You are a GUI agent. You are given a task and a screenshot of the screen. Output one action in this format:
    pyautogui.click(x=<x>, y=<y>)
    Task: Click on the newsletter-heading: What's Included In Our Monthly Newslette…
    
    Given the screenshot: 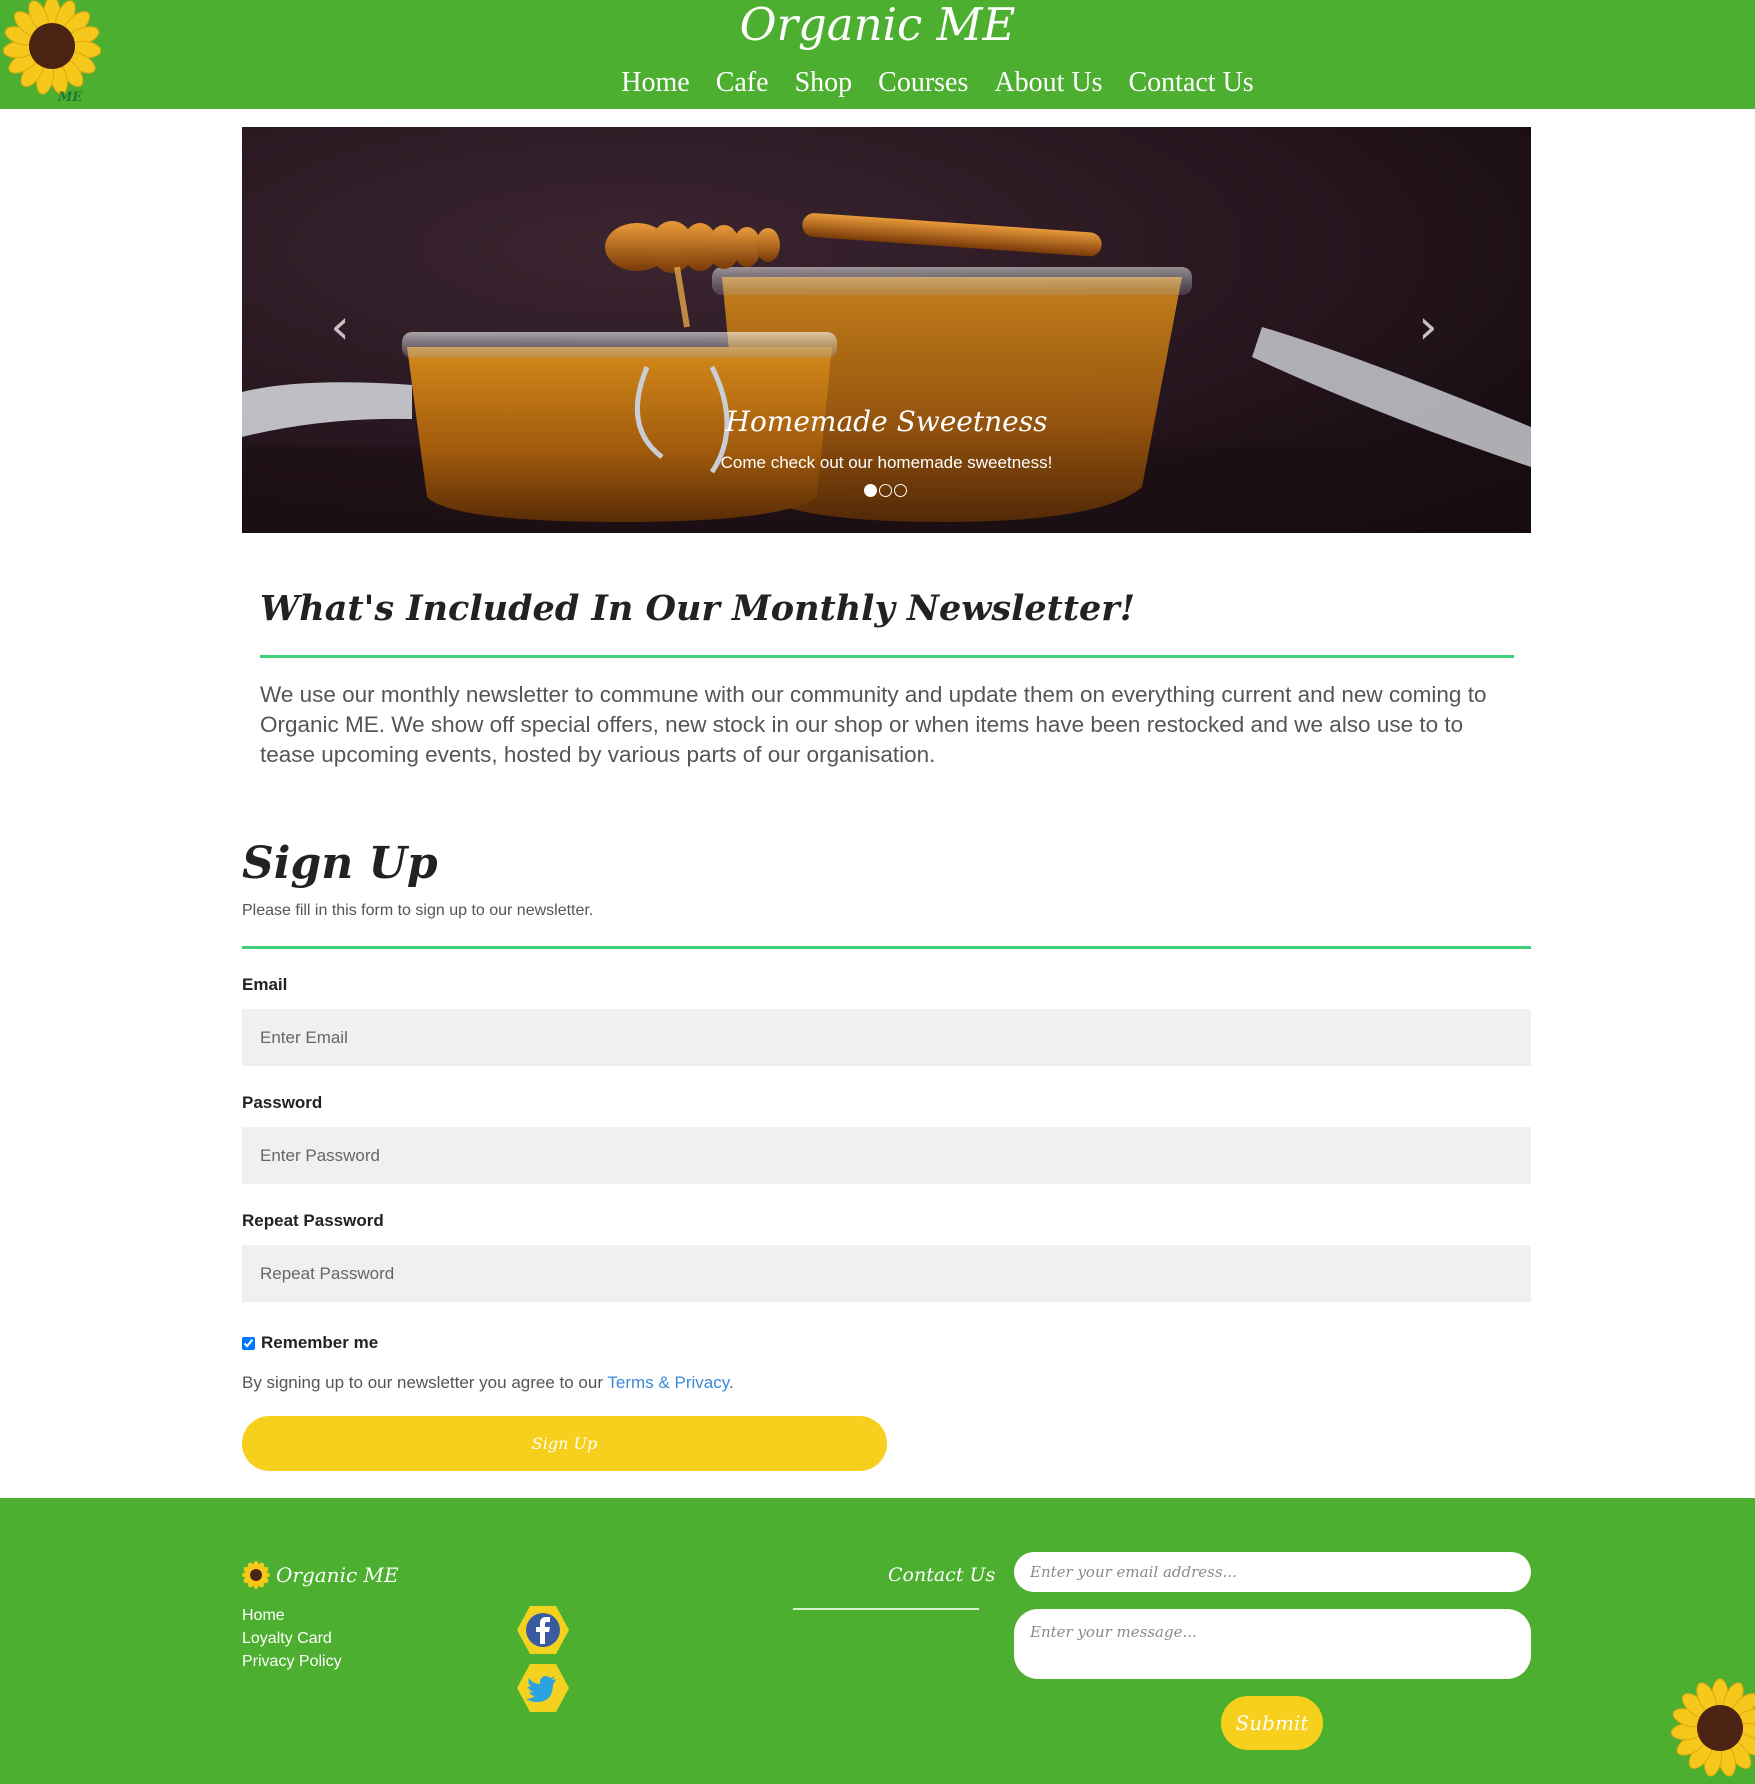 What is the action you would take?
    pyautogui.click(x=698, y=608)
    